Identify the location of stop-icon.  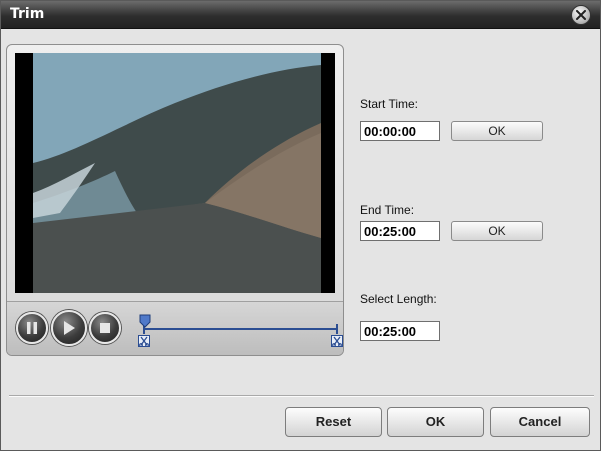
(105, 328).